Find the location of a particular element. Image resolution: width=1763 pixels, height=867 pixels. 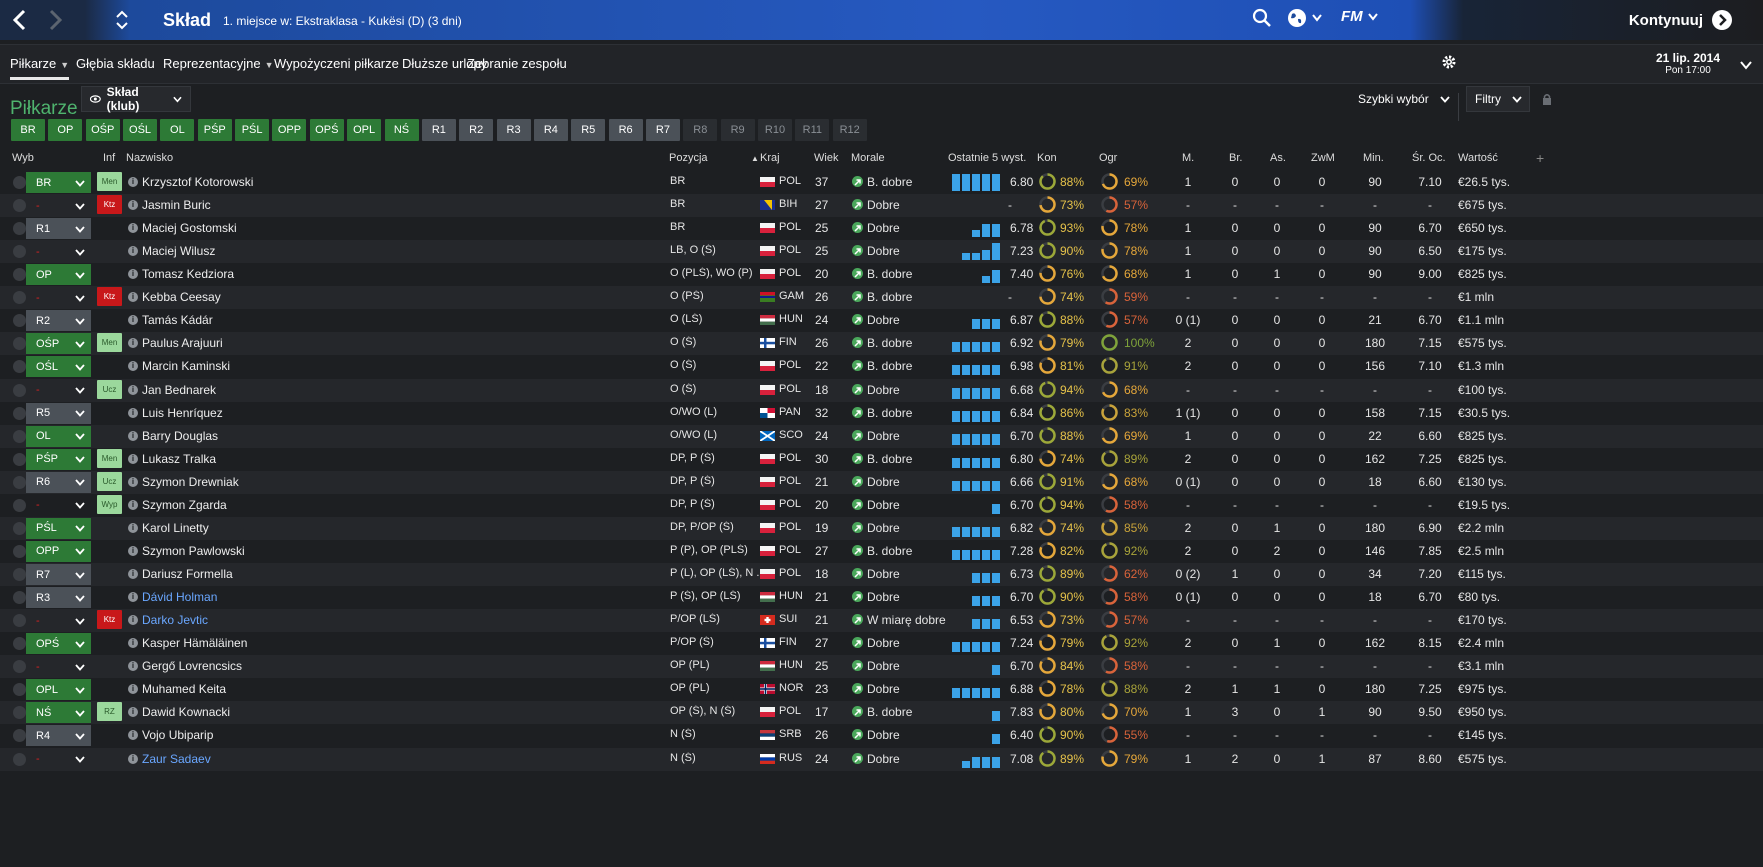

quick-select-r6: R6 is located at coordinates (625, 130).